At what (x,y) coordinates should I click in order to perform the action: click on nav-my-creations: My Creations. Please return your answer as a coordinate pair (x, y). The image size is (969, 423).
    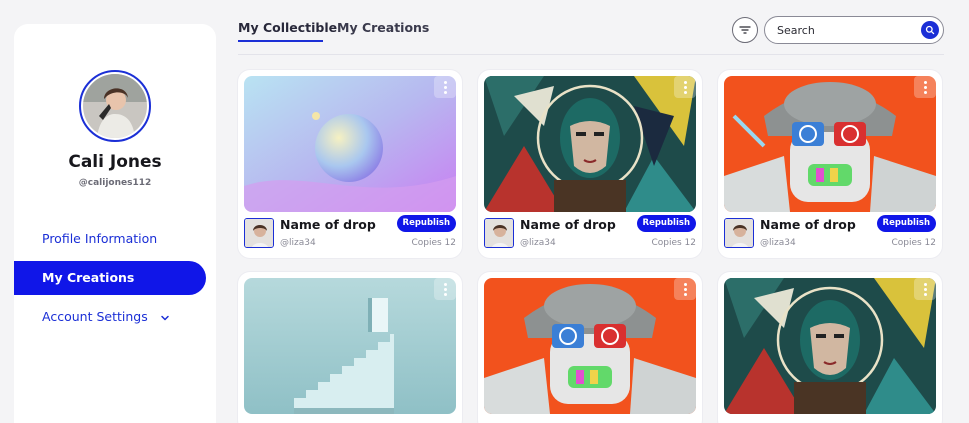
    Looking at the image, I should click on (110, 278).